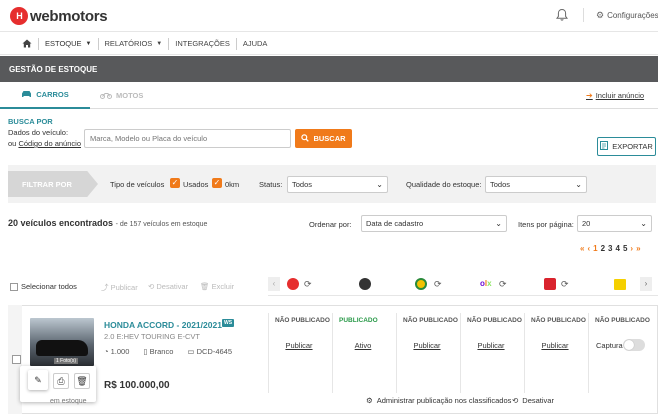 The width and height of the screenshot is (658, 414). What do you see at coordinates (228, 323) in the screenshot?
I see `ws-badge: WS` at bounding box center [228, 323].